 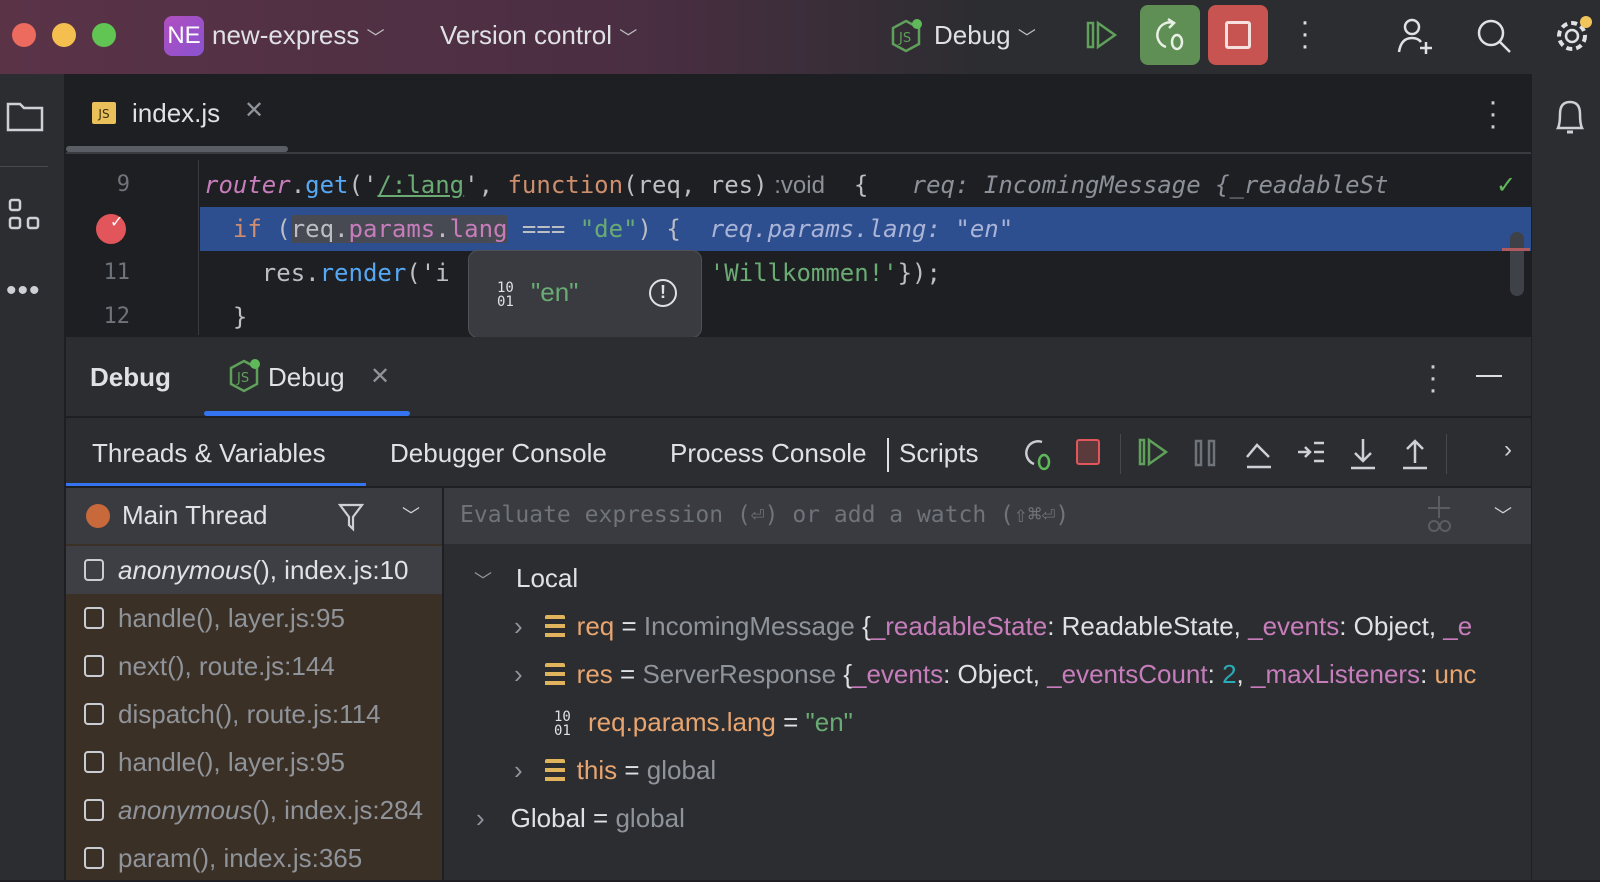 I want to click on resume-icon, so click(x=1154, y=454).